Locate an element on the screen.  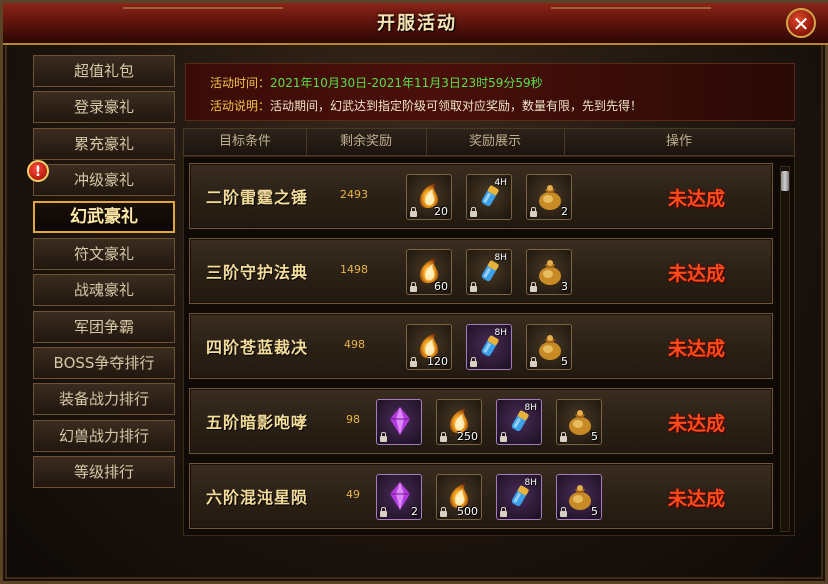
header-operation: 操作 is located at coordinates (678, 141).